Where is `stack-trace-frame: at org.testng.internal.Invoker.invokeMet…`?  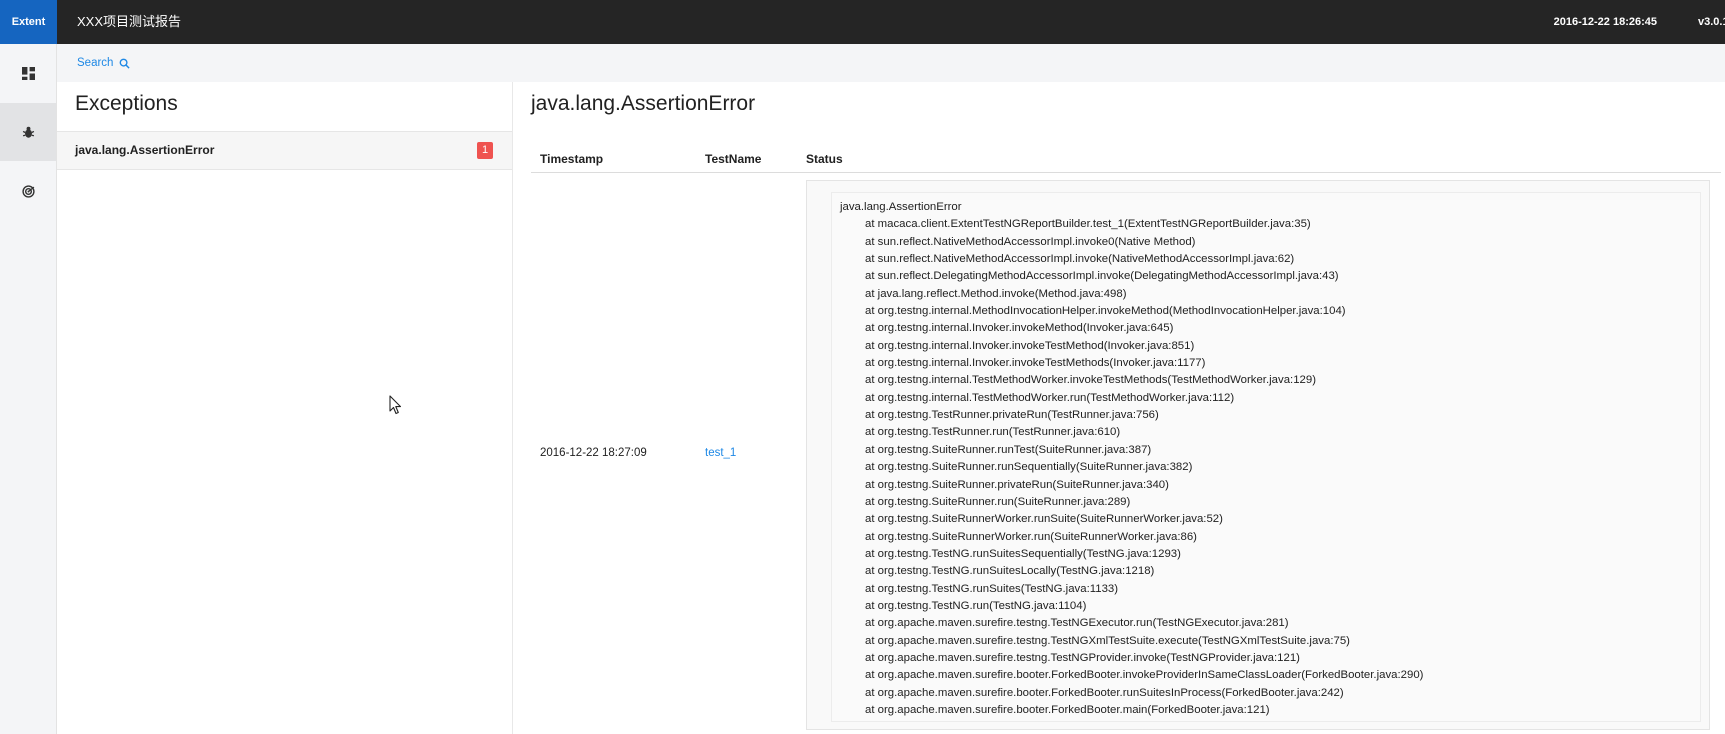 stack-trace-frame: at org.testng.internal.Invoker.invokeMet… is located at coordinates (1019, 328).